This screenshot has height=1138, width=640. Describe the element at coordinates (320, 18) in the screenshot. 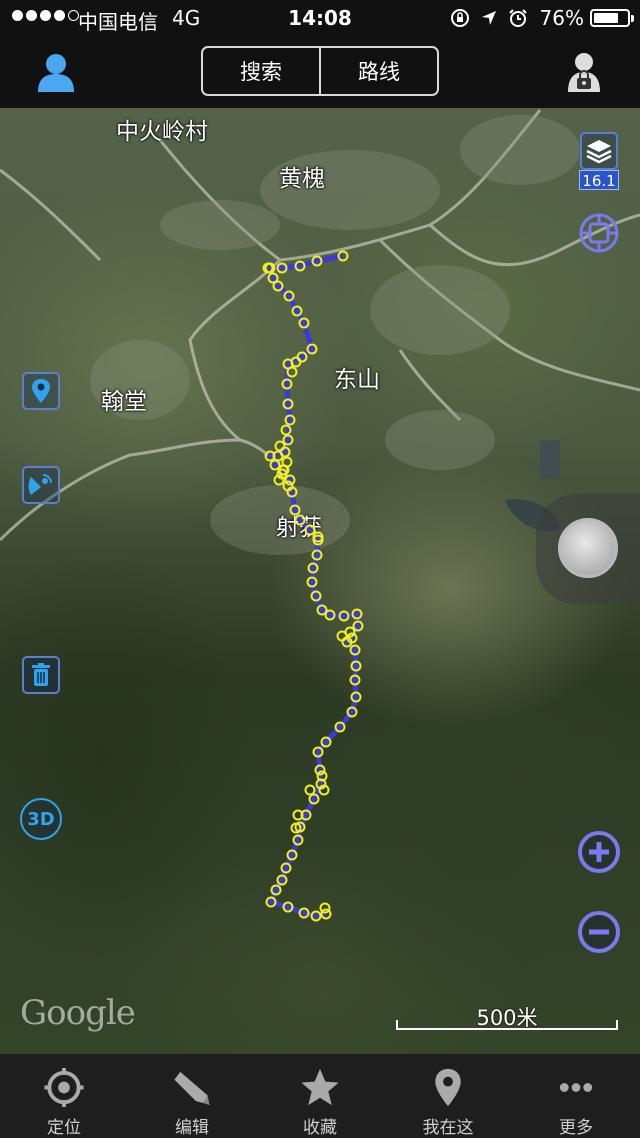

I see `status-bar: 中国电信 4G 14:08 76%` at that location.